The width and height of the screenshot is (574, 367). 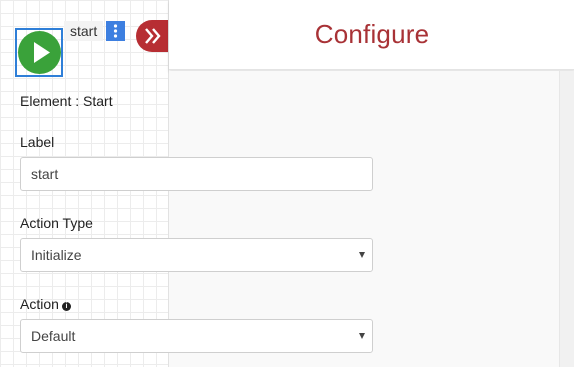 I want to click on action-type-value: Initialize, so click(x=56, y=255).